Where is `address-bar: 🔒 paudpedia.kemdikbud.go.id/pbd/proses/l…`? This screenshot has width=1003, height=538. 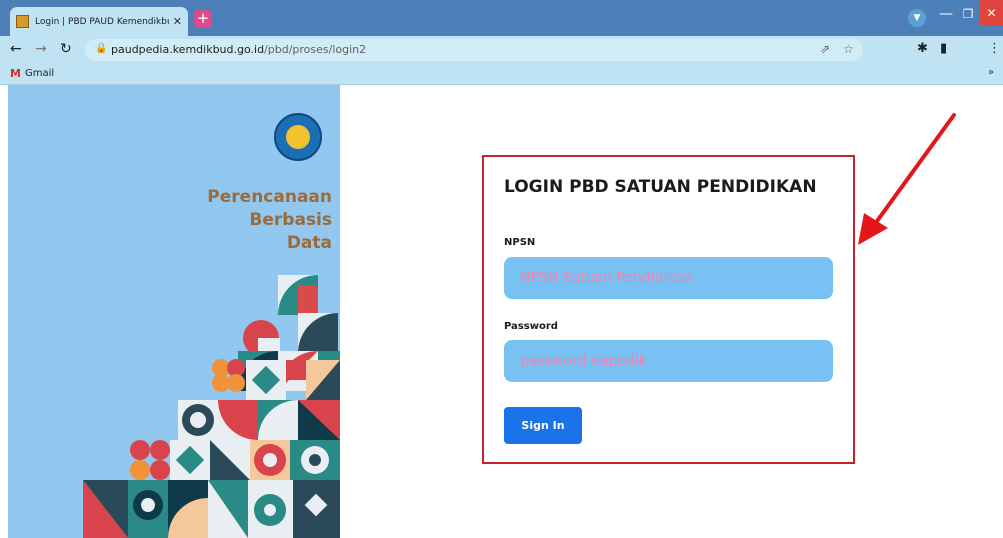 address-bar: 🔒 paudpedia.kemdikbud.go.id/pbd/proses/l… is located at coordinates (474, 50).